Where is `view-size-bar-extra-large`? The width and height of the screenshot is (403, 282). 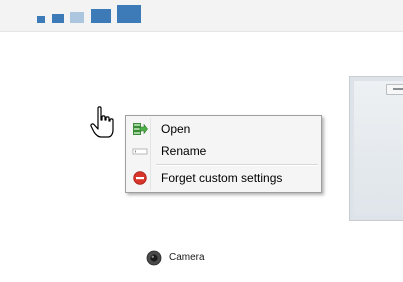 view-size-bar-extra-large is located at coordinates (129, 14).